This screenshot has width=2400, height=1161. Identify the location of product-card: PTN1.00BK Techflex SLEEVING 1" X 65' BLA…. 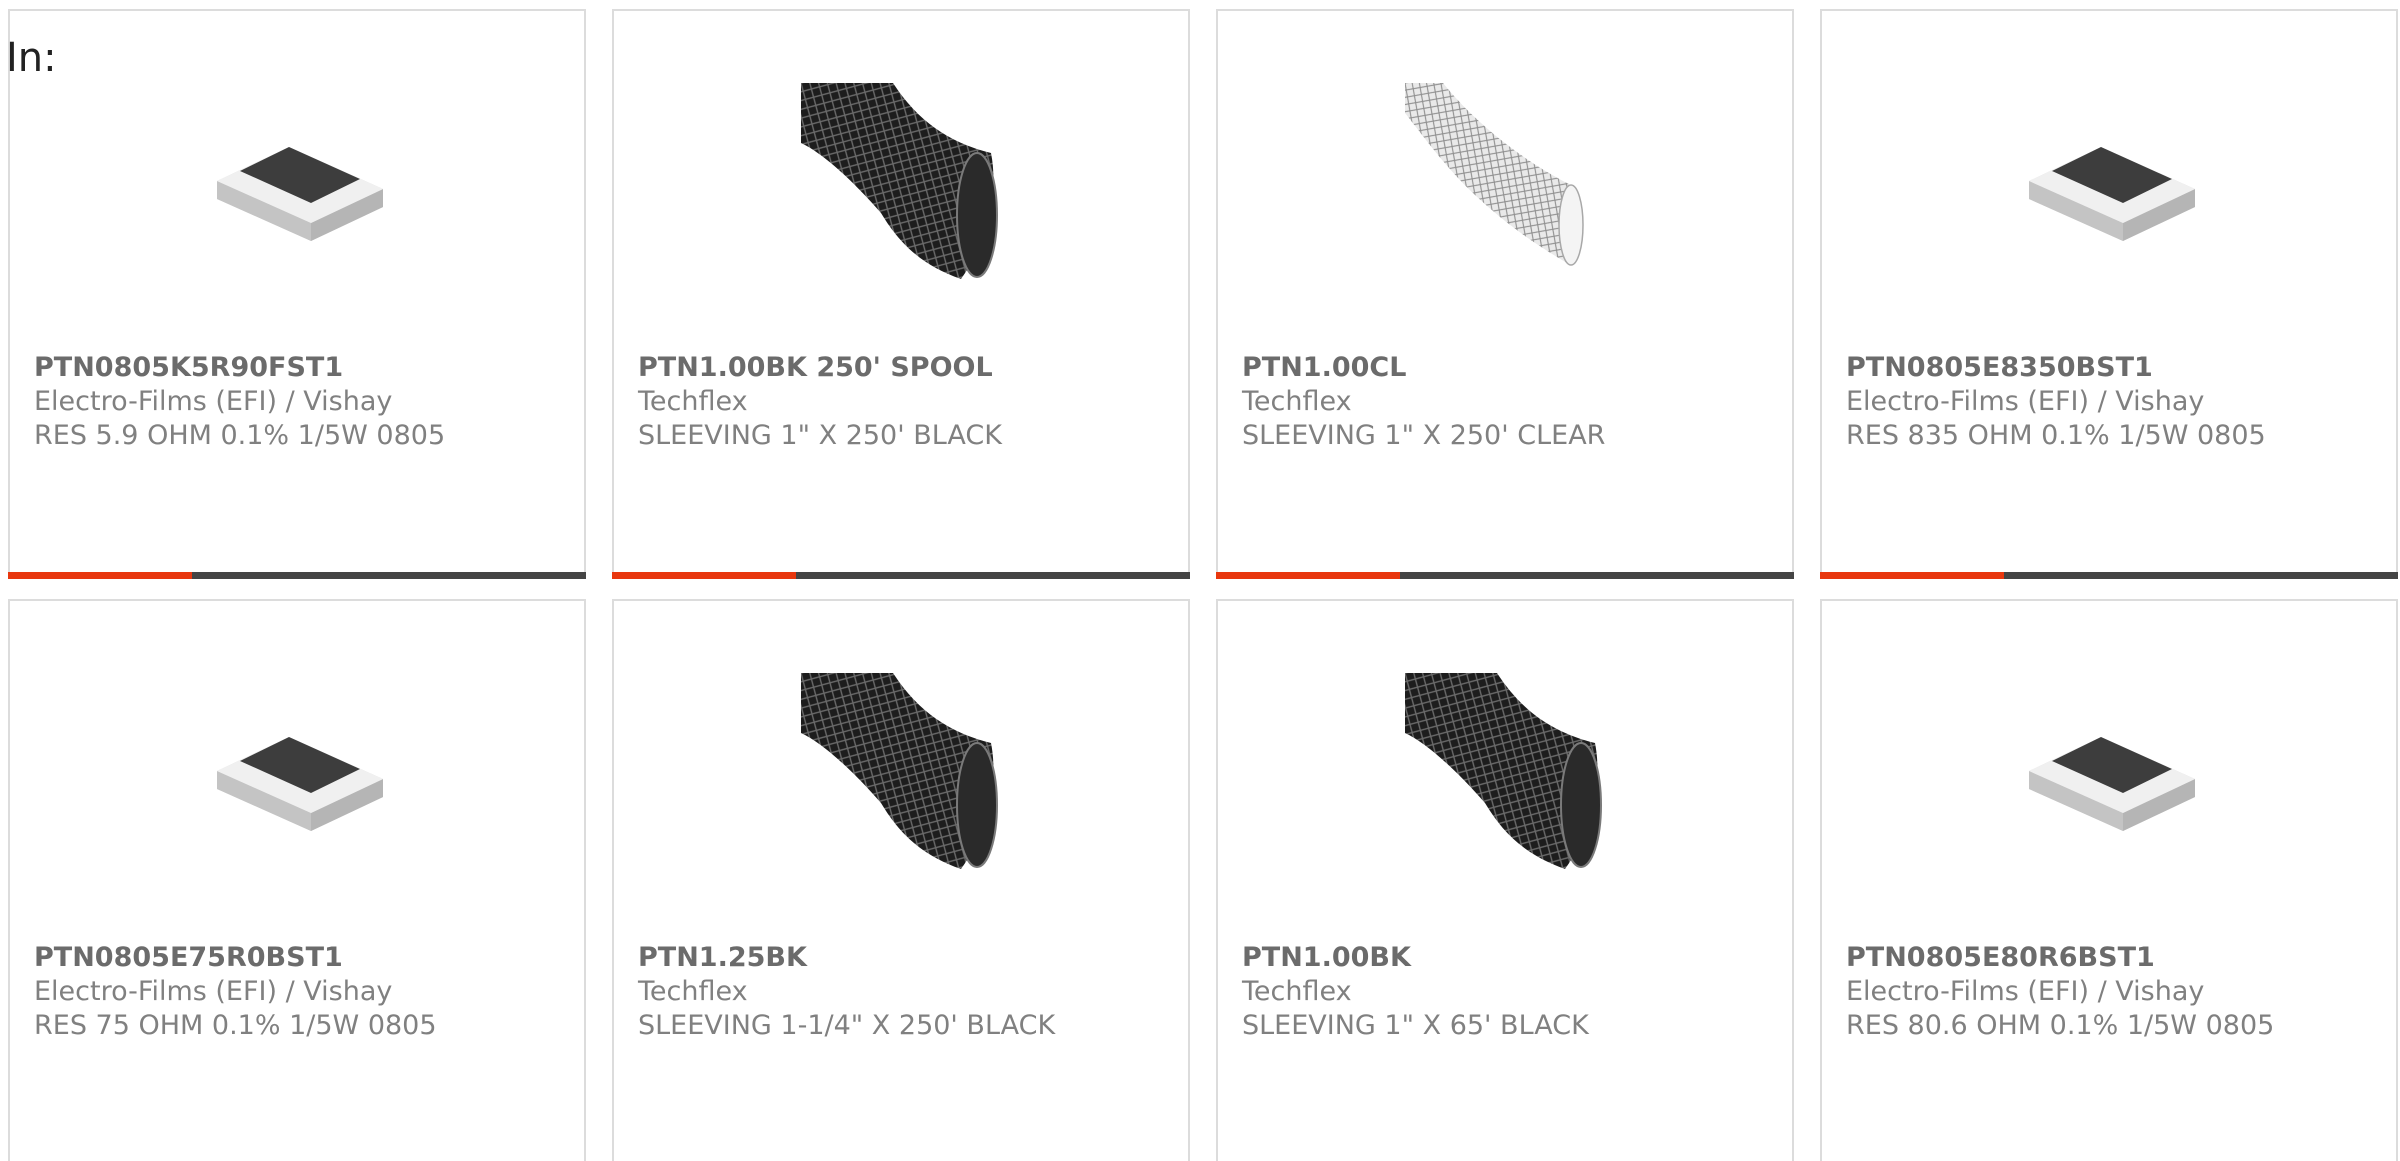
(1505, 880).